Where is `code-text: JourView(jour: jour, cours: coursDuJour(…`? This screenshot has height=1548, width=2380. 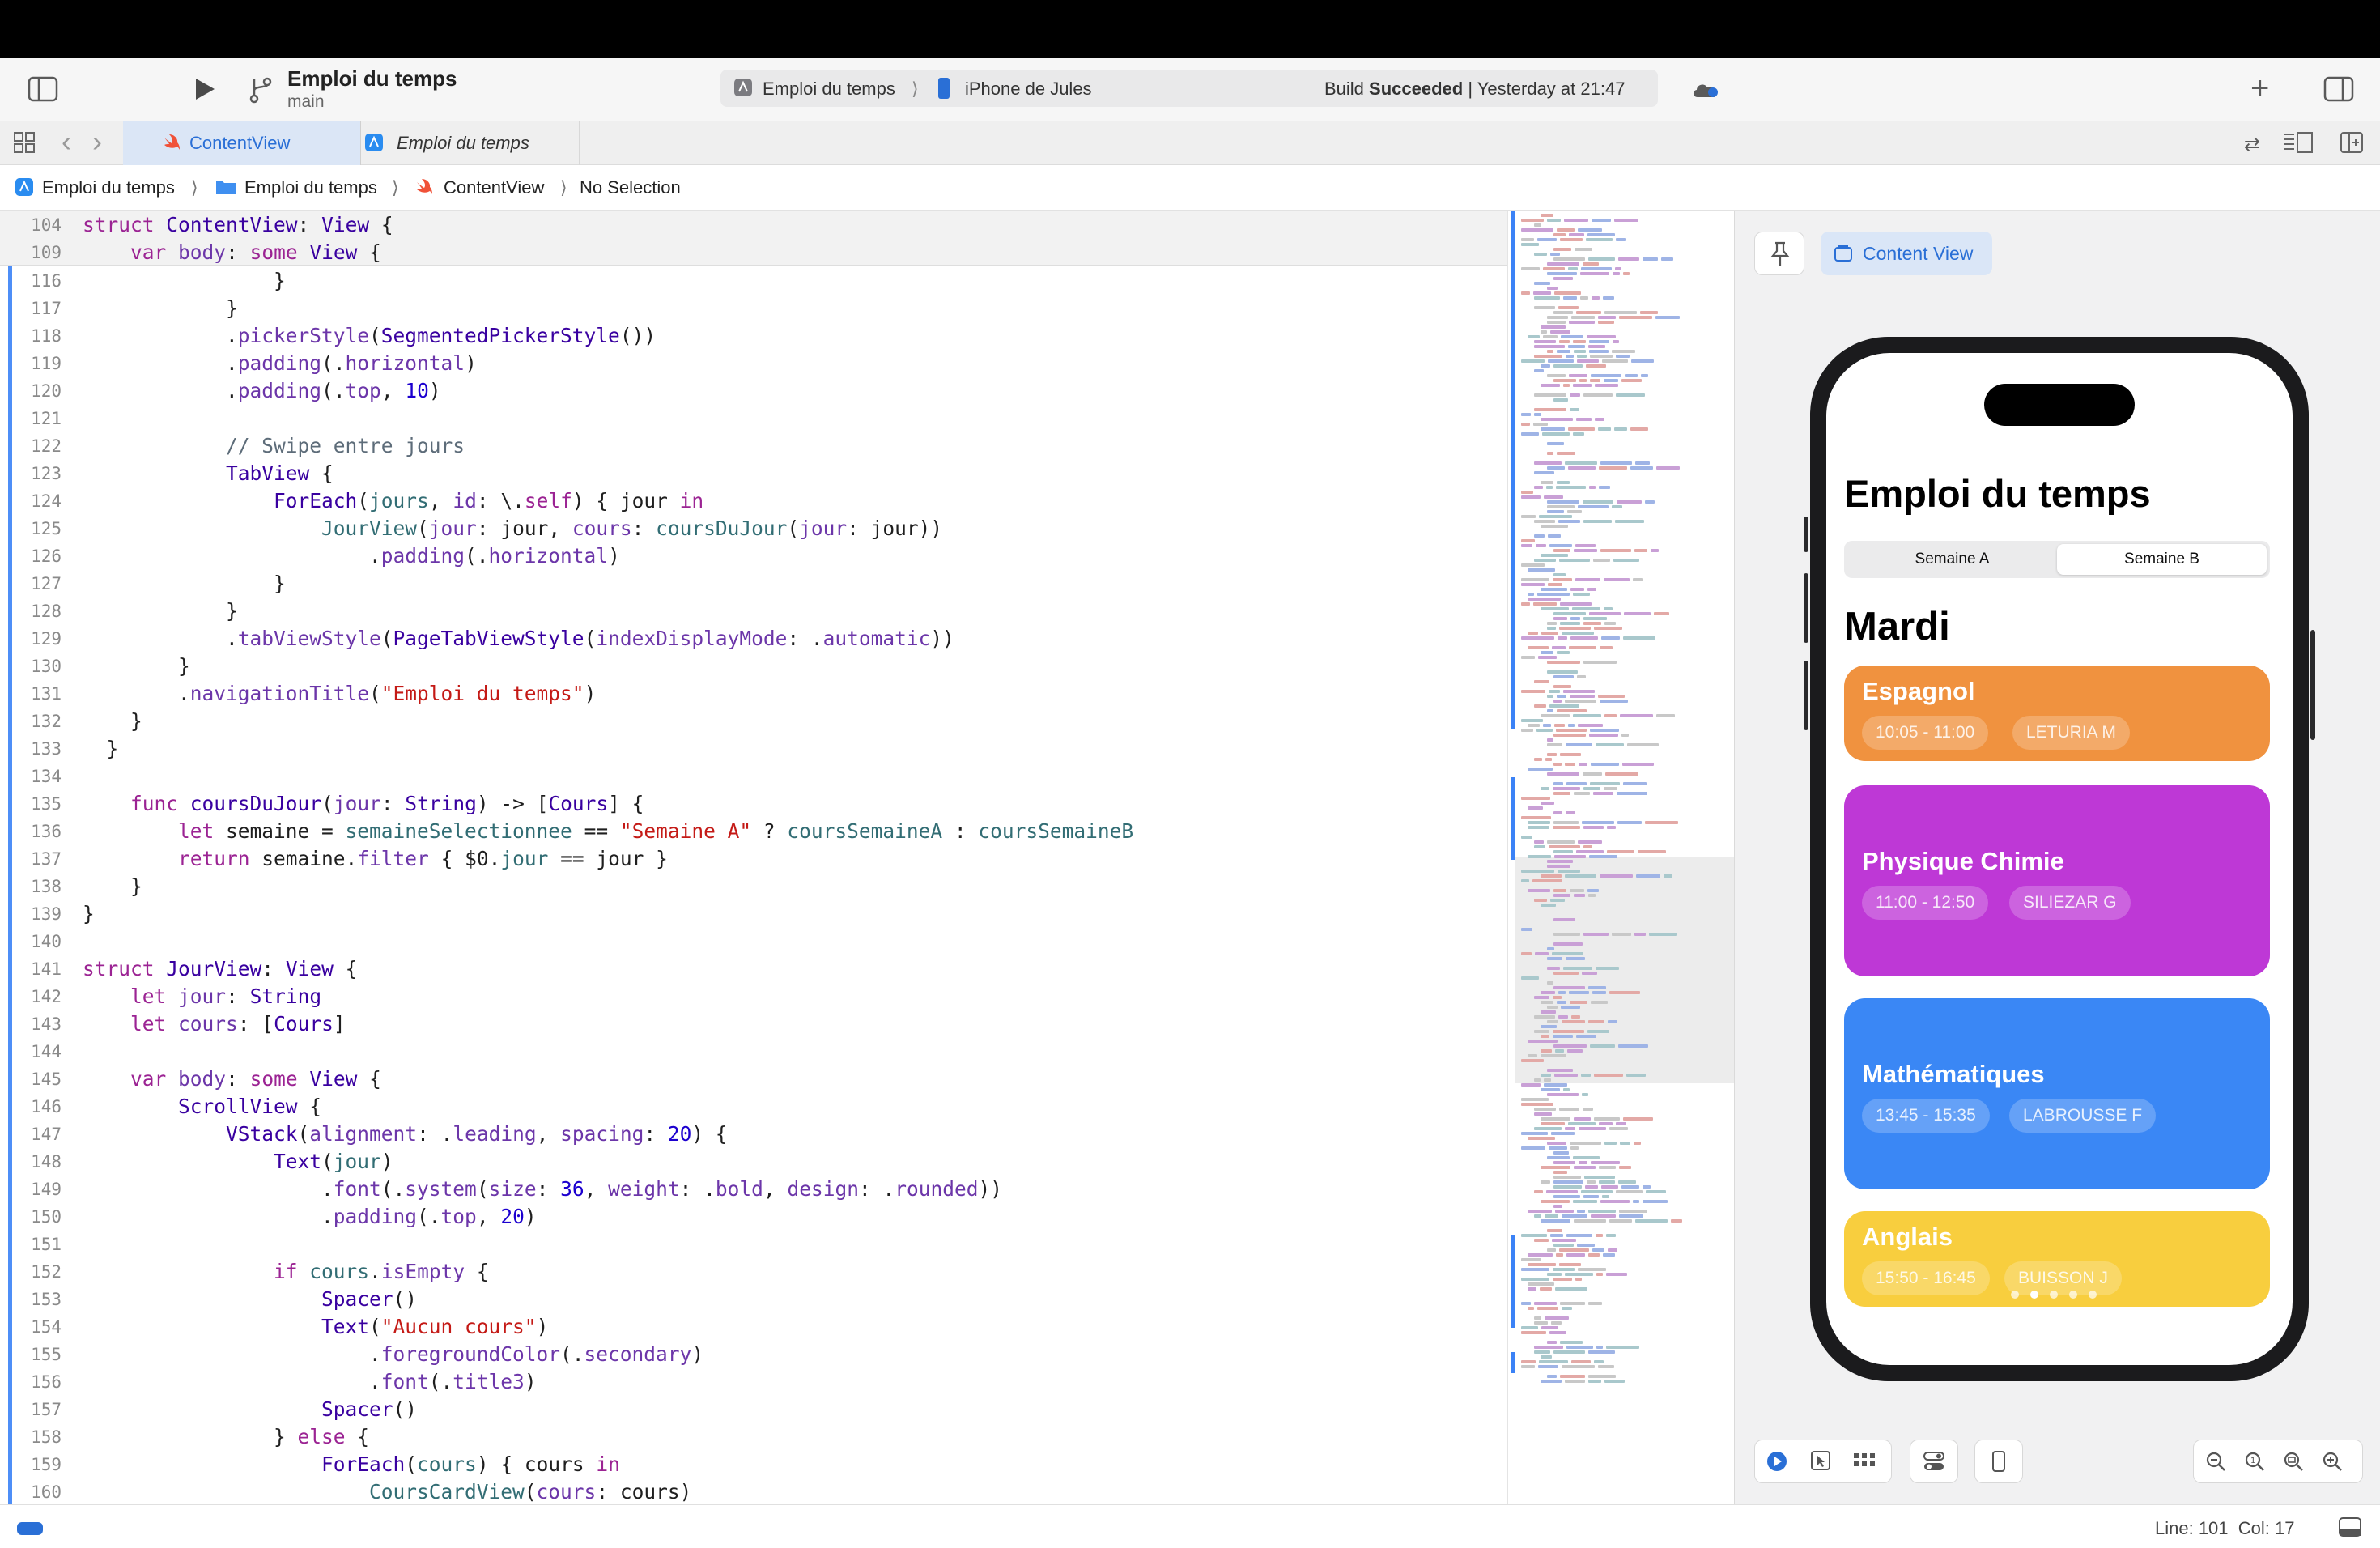
code-text: JourView(jour: jour, cours: coursDuJour(… is located at coordinates (512, 529).